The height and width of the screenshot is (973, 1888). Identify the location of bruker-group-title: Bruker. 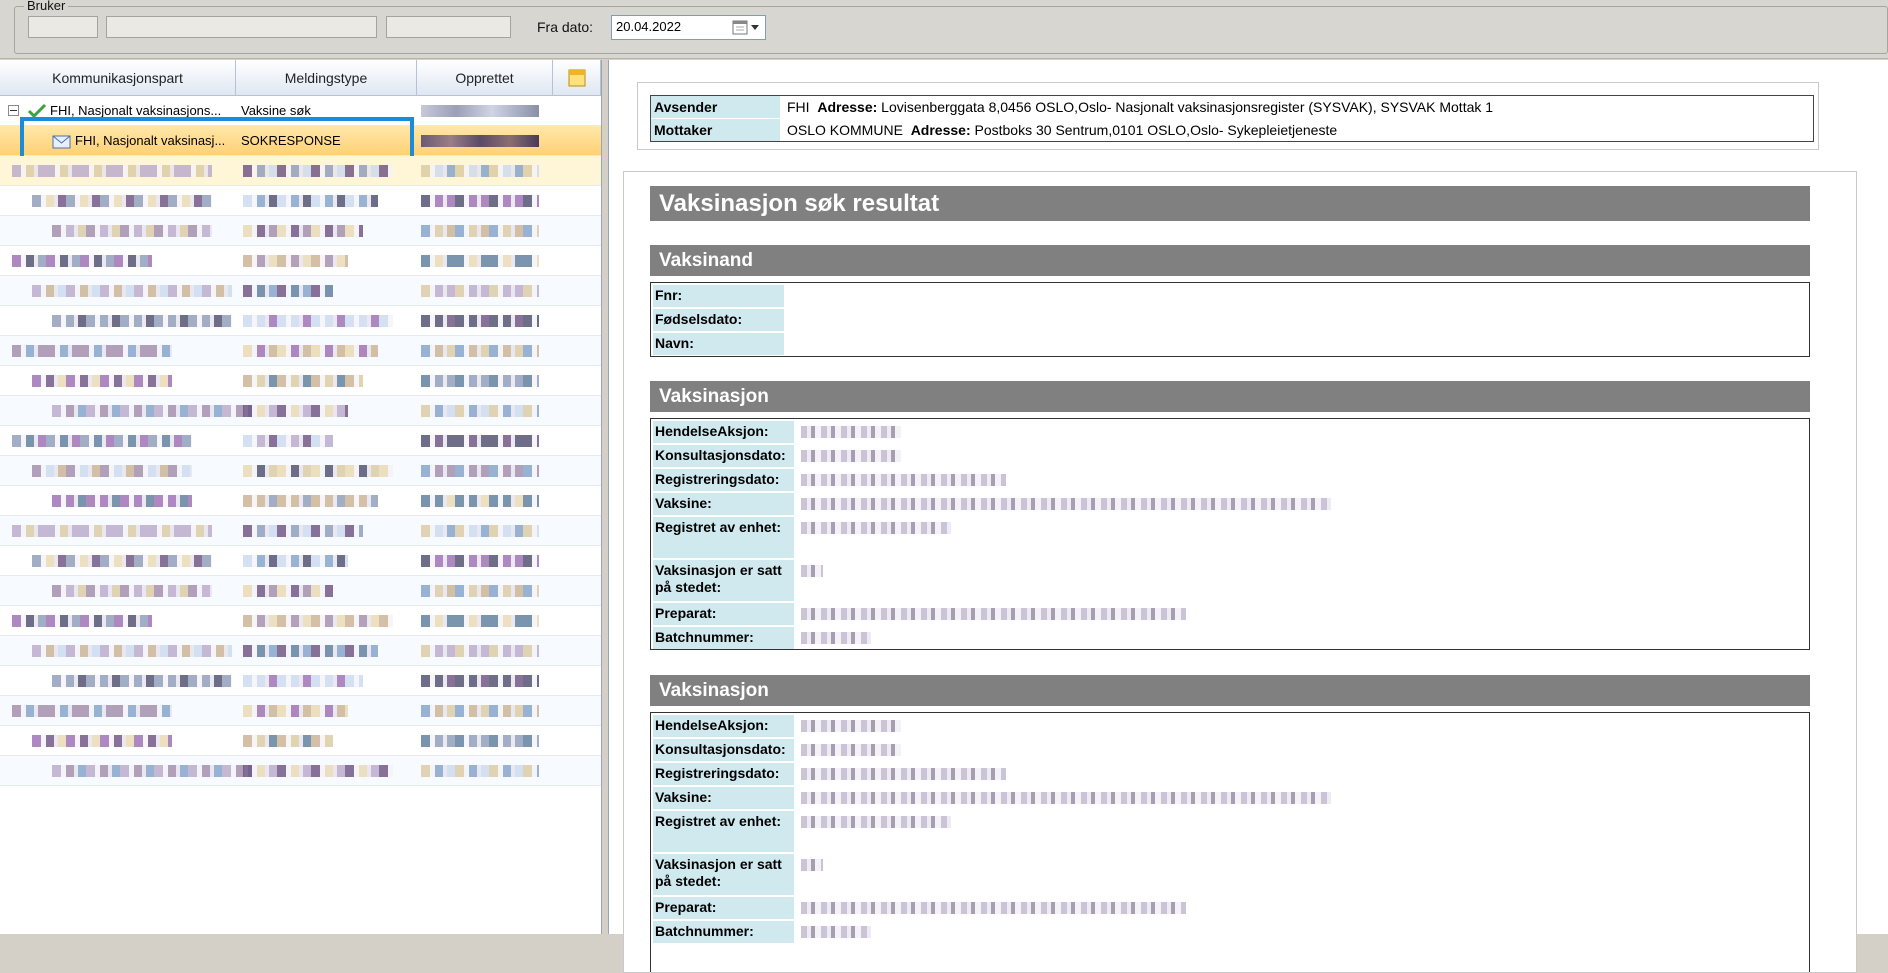
(46, 6).